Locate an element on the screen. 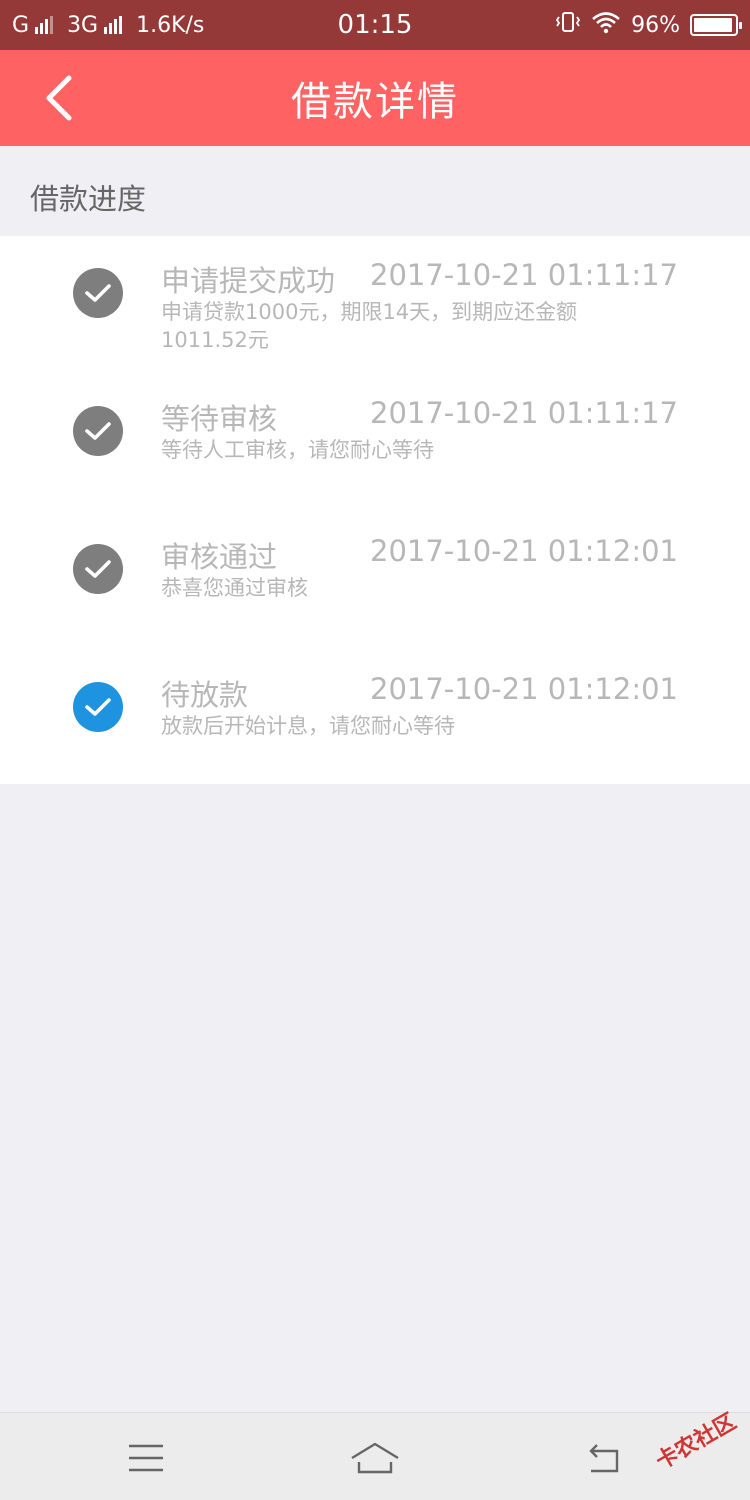 This screenshot has height=1500, width=750. step-title: 审核通过 is located at coordinates (219, 557).